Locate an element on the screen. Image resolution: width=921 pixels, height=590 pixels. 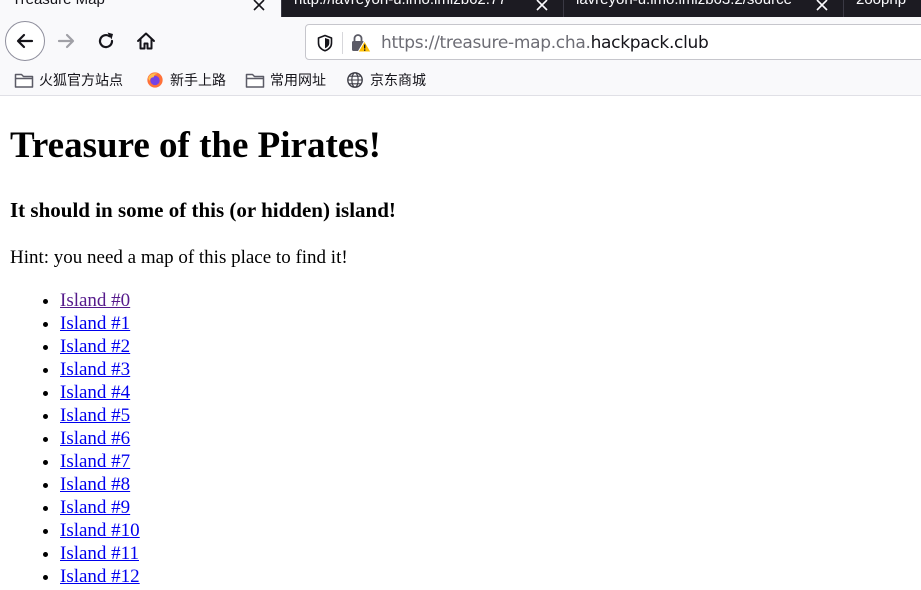
tab-treasure-map: Treasure Map is located at coordinates (140, 8).